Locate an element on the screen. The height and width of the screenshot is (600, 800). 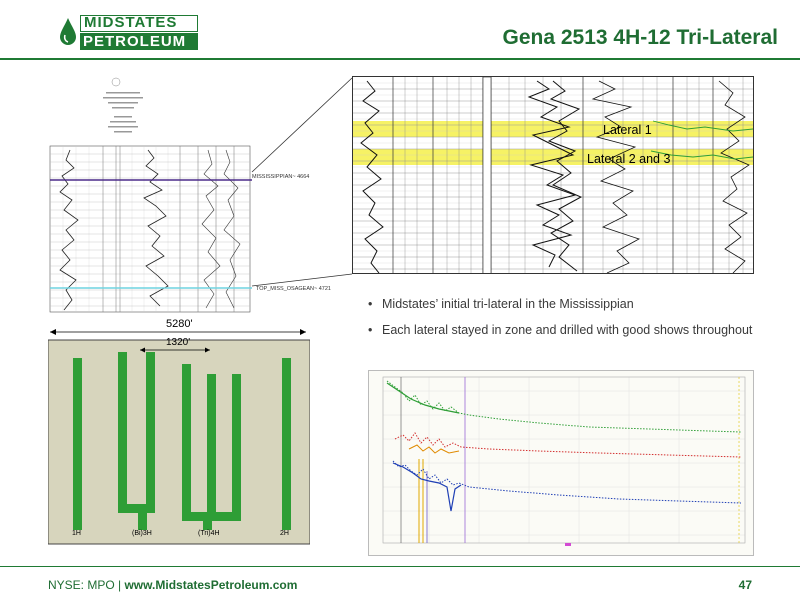
lateral-2-3-label: Lateral 2 and 3 is located at coordinates (629, 159).